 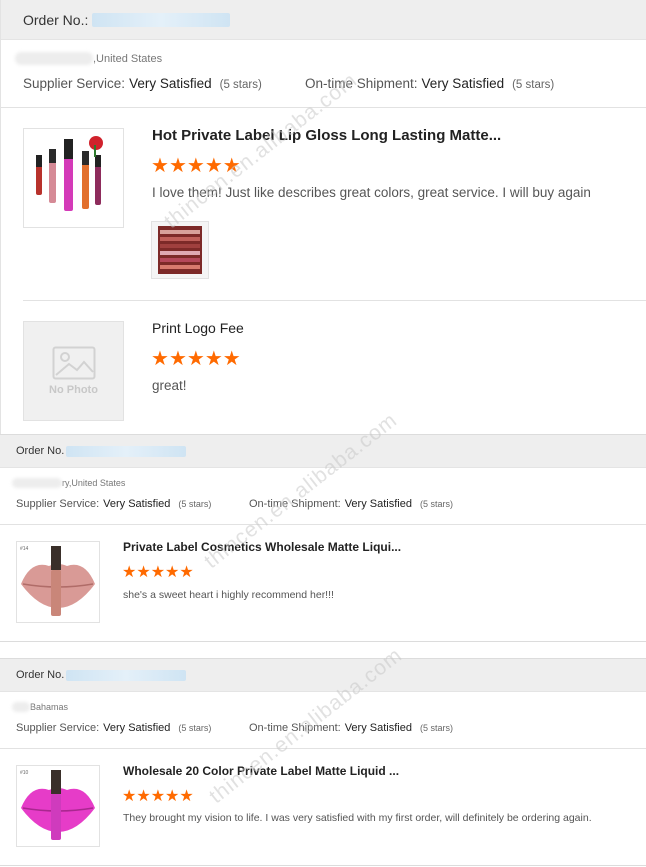 What do you see at coordinates (73, 390) in the screenshot?
I see `no-photo-label: No Photo` at bounding box center [73, 390].